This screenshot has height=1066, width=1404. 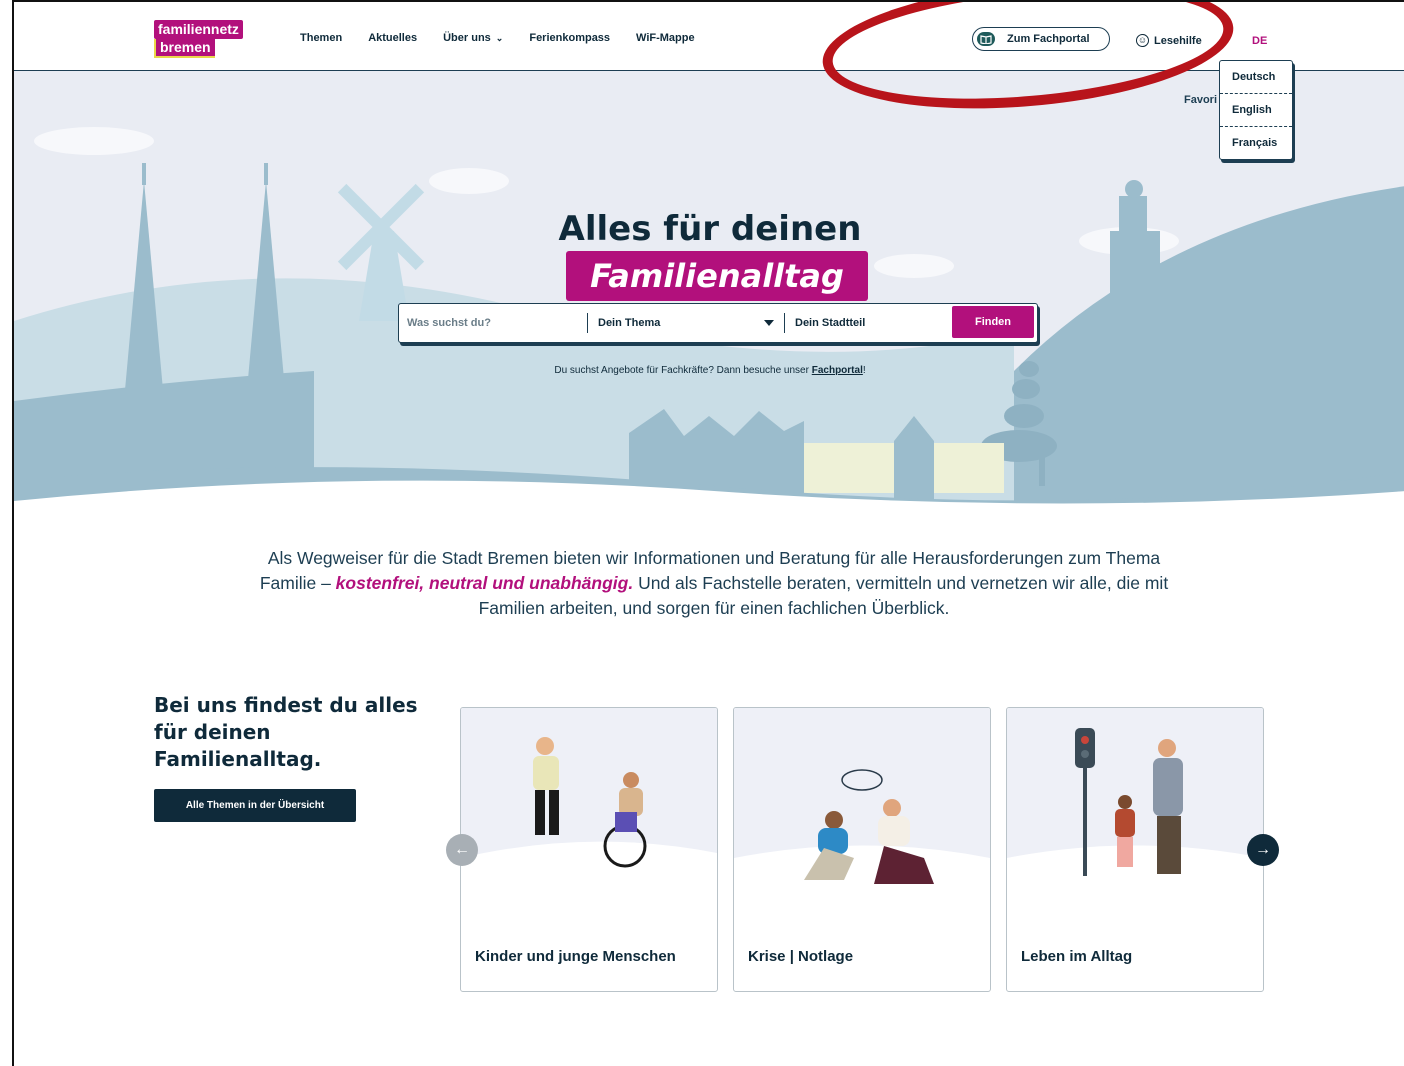 I want to click on carousel-prev-arrow-icon: ←, so click(x=462, y=850).